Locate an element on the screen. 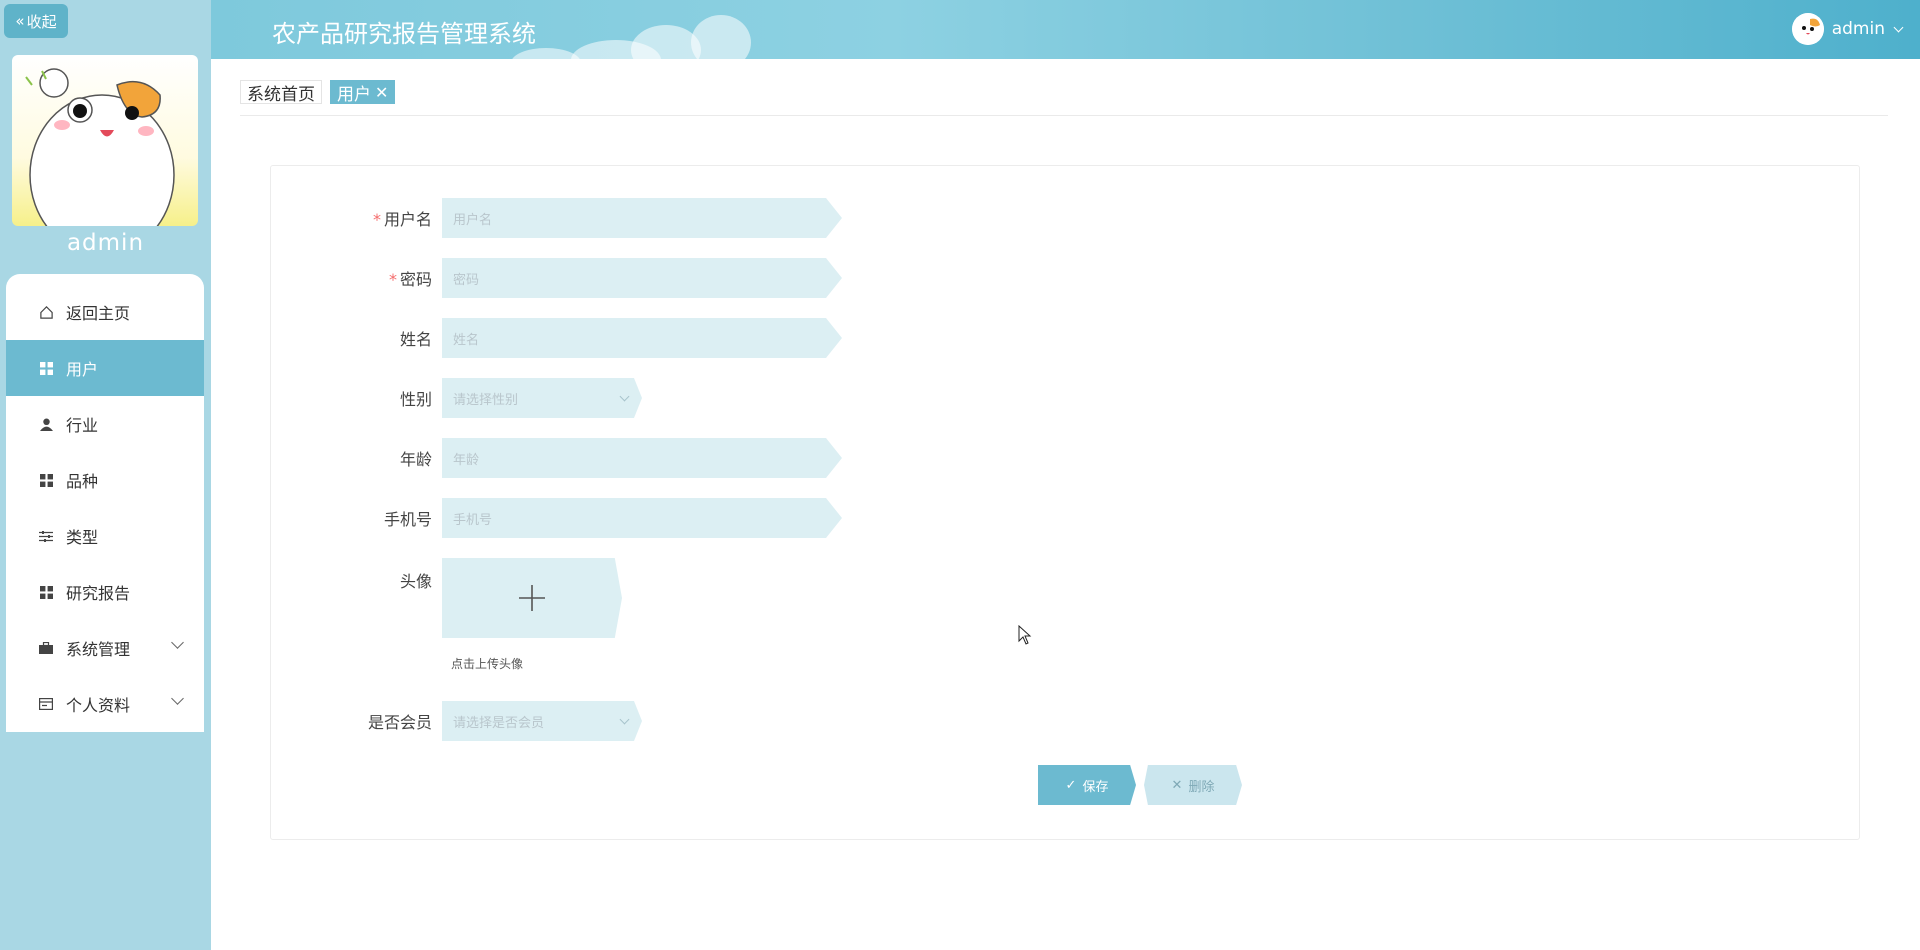 Image resolution: width=1920 pixels, height=950 pixels. sidebar-item-reports: 研究报告 is located at coordinates (105, 592).